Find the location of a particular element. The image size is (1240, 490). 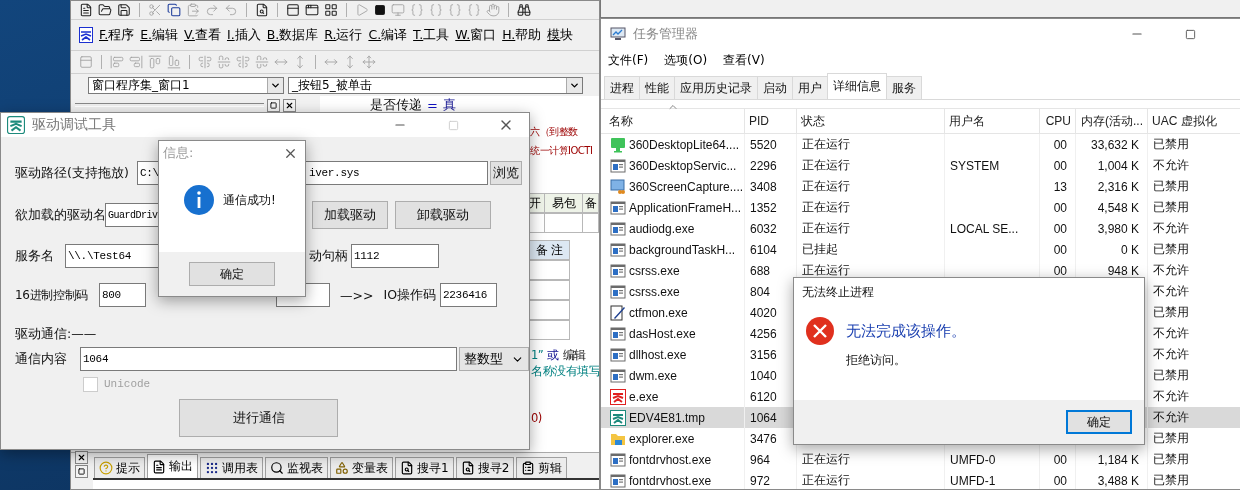

monitor-icon is located at coordinates (398, 10).